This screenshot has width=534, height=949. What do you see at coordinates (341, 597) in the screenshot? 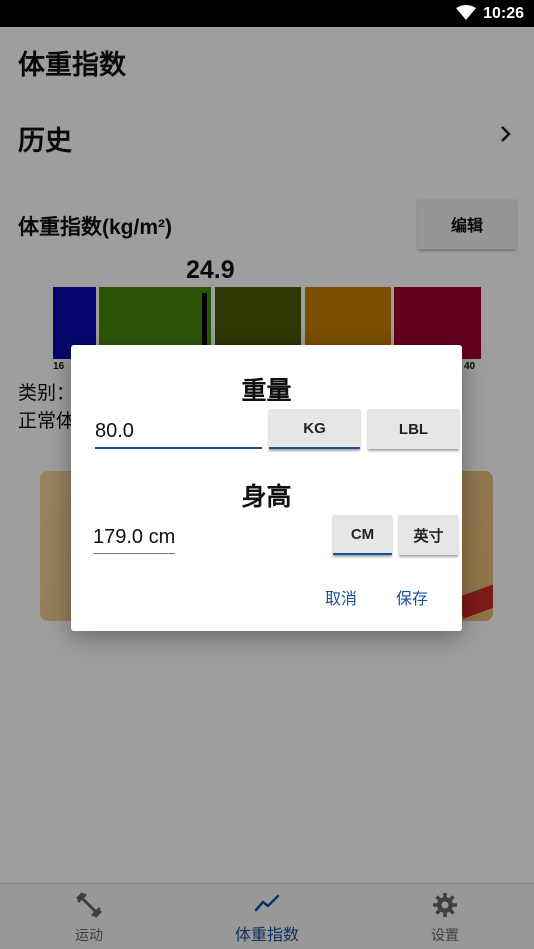
I see `cancel-button: 取消` at bounding box center [341, 597].